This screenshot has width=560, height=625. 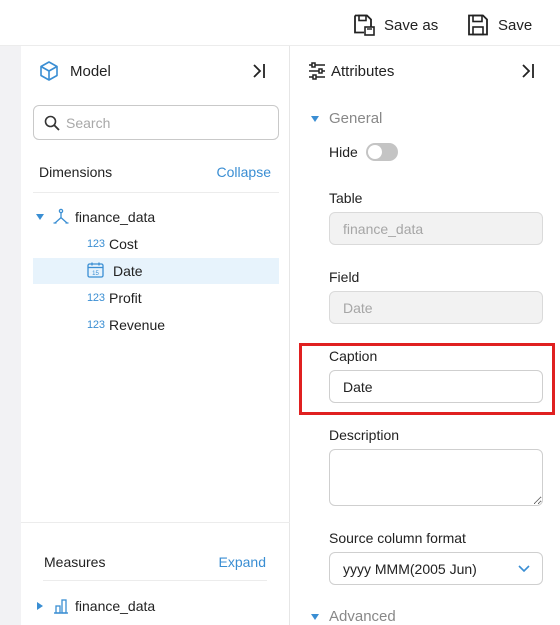 I want to click on tree-table-measures: finance_data, so click(x=156, y=606).